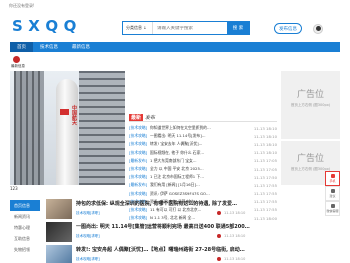 The height and width of the screenshot is (263, 350). Describe the element at coordinates (265, 177) in the screenshot. I see `news-date: 11-13 17:50` at that location.